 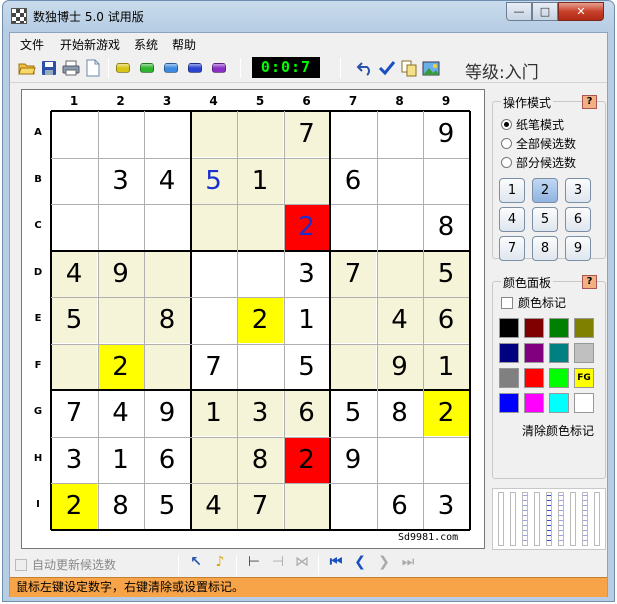 I want to click on radio-partial-candidates: 部分候选数, so click(x=538, y=162).